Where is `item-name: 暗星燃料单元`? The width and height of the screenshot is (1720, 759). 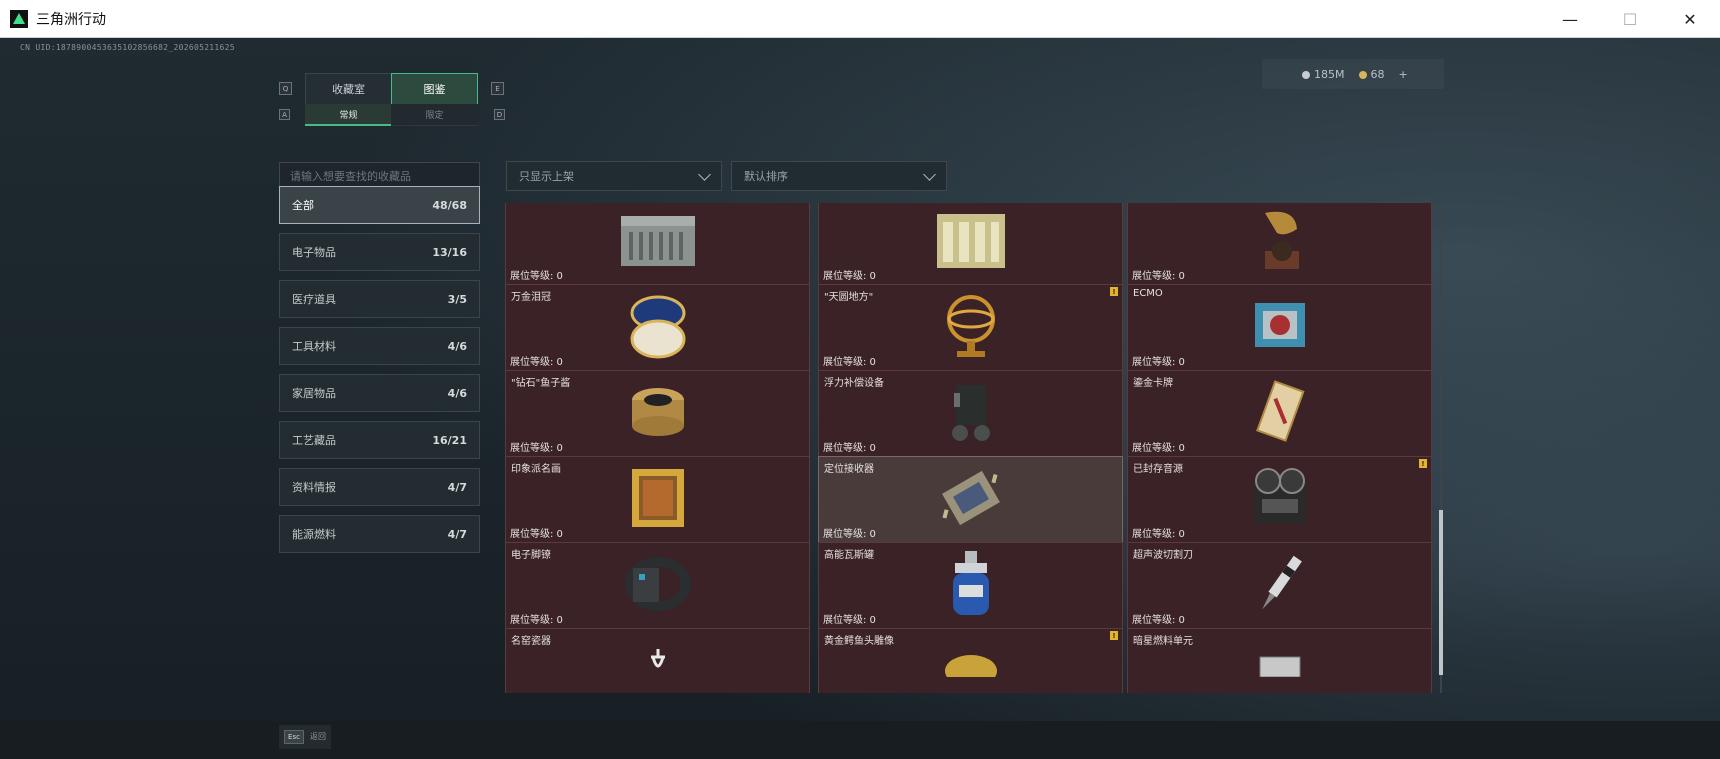
item-name: 暗星燃料单元 is located at coordinates (1163, 641).